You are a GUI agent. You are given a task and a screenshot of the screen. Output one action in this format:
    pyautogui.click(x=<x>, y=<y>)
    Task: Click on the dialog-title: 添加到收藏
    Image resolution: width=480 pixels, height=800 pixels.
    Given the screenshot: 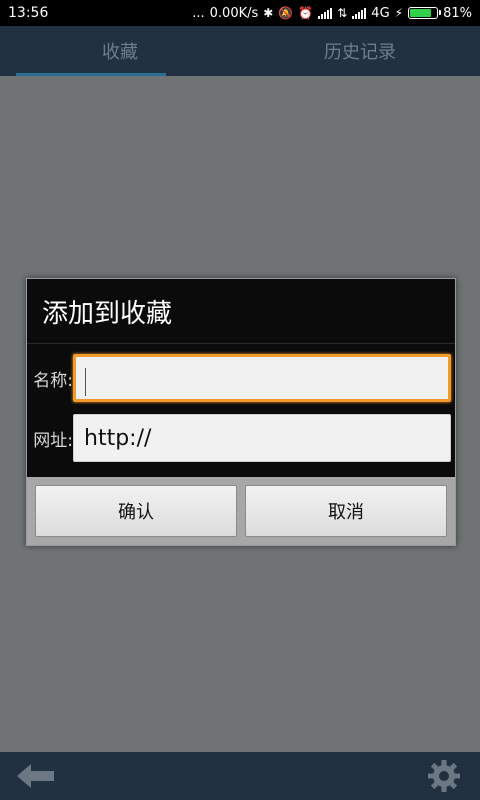 What is the action you would take?
    pyautogui.click(x=241, y=311)
    